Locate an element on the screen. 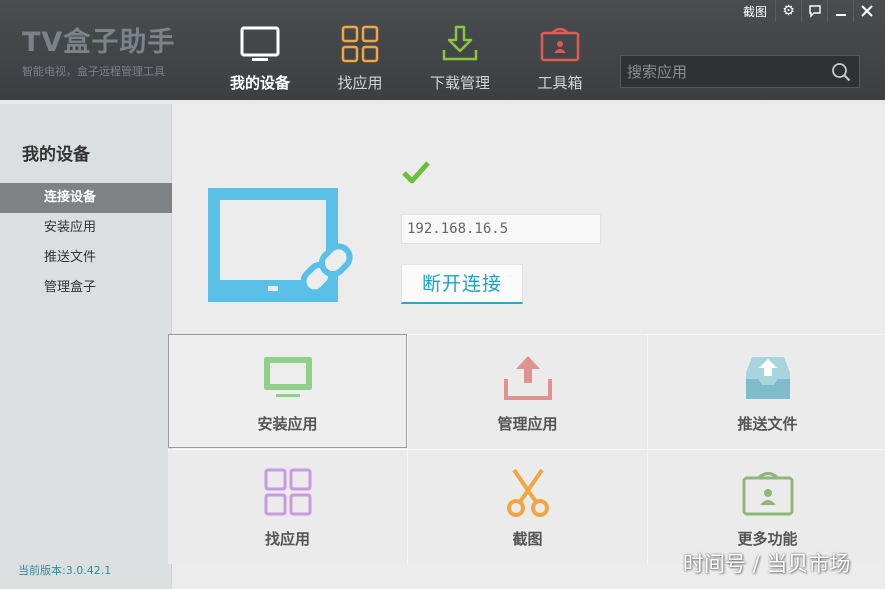 The height and width of the screenshot is (589, 885). search-box is located at coordinates (740, 71).